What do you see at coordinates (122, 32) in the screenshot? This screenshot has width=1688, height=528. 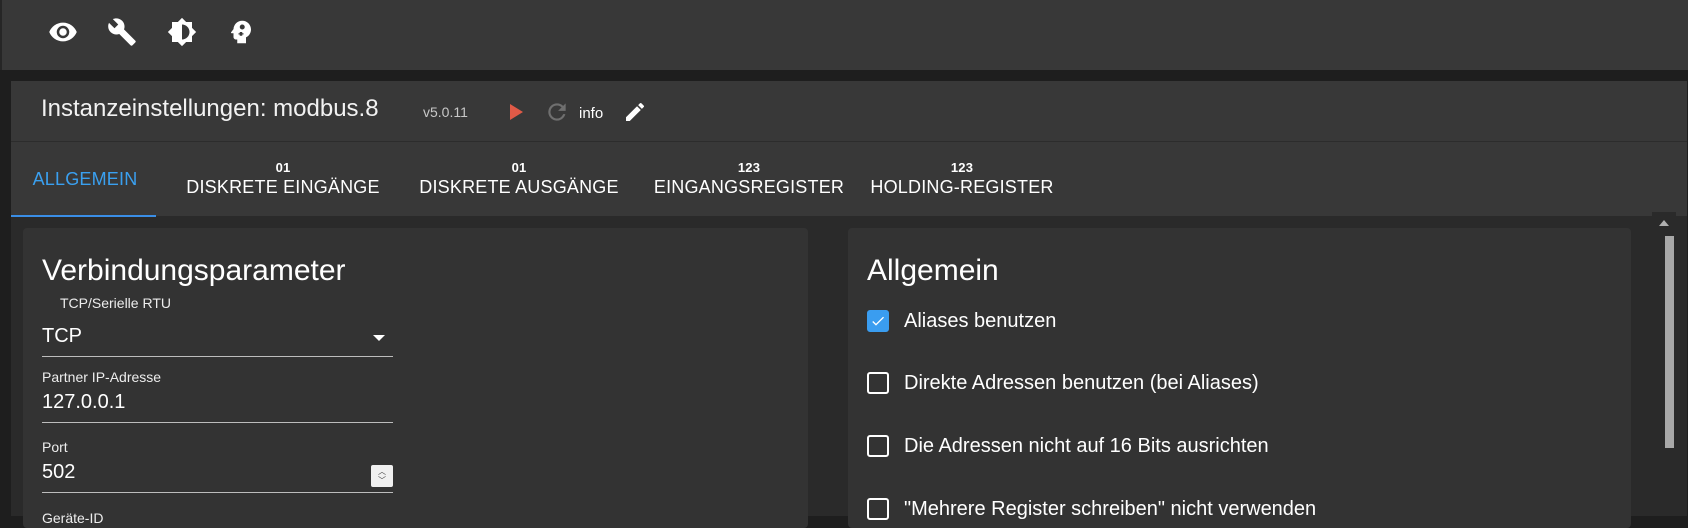 I see `wrench-icon` at bounding box center [122, 32].